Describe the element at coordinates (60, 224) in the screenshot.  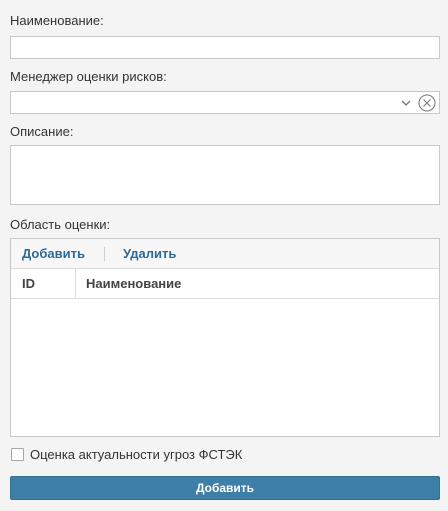
I see `scope-label: Область оценки:` at that location.